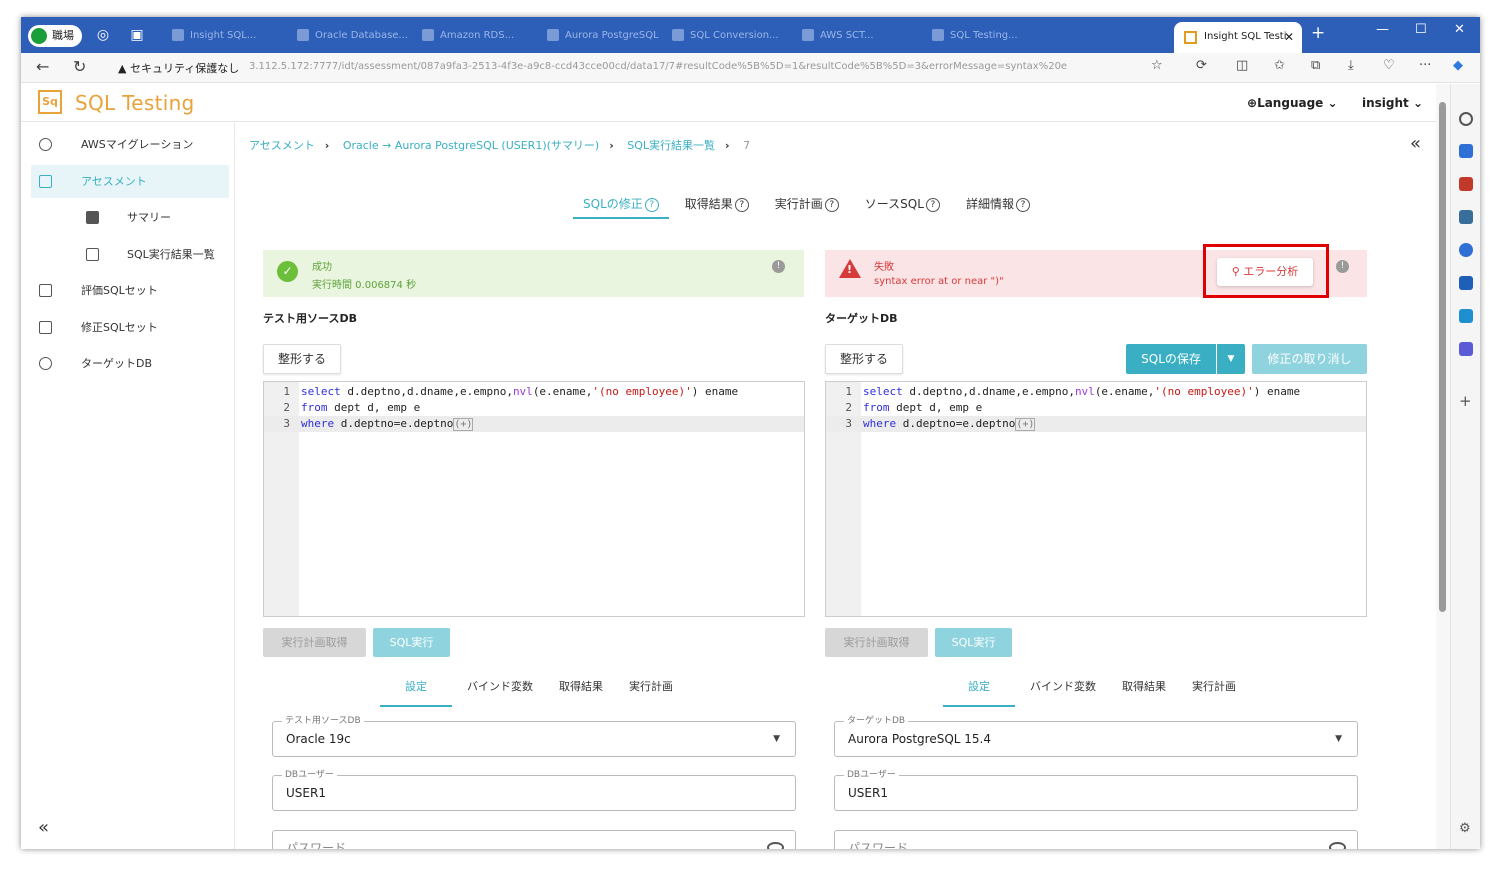 The image size is (1500, 871). What do you see at coordinates (1466, 151) in the screenshot?
I see `sidebar-app-icon` at bounding box center [1466, 151].